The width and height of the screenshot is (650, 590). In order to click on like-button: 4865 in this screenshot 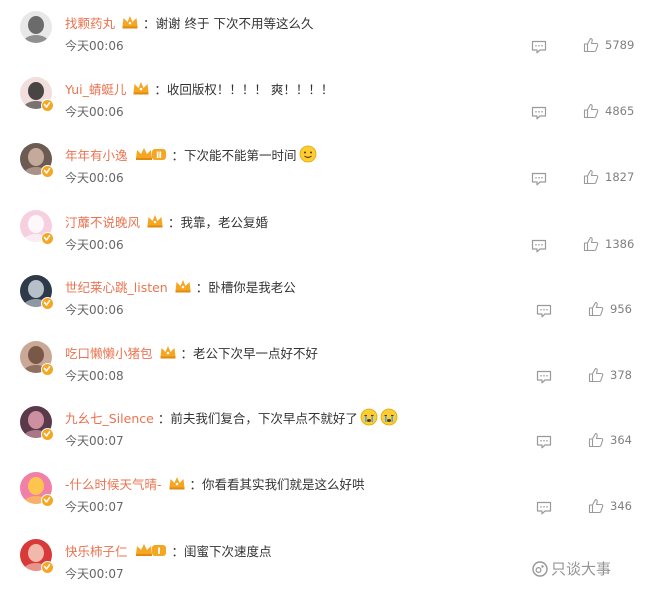, I will do `click(608, 111)`.